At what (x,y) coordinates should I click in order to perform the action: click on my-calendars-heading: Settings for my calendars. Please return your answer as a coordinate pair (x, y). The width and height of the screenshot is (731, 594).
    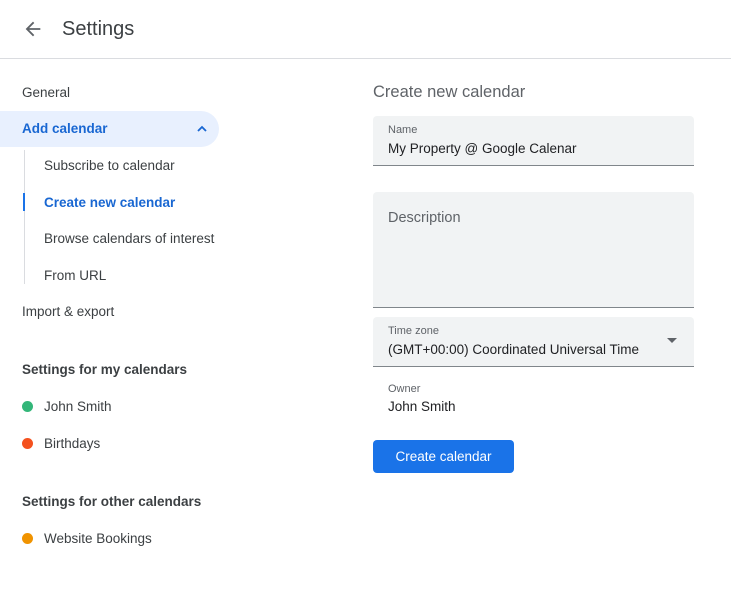
    Looking at the image, I should click on (105, 369).